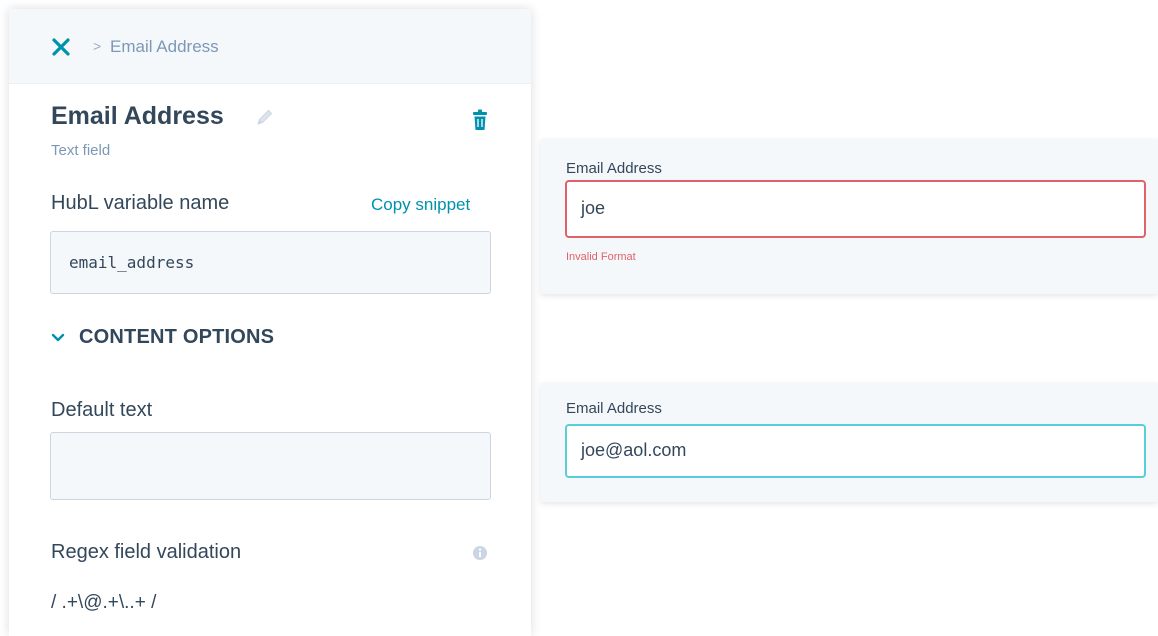 This screenshot has width=1158, height=636. What do you see at coordinates (593, 208) in the screenshot?
I see `preview-email-value: joe` at bounding box center [593, 208].